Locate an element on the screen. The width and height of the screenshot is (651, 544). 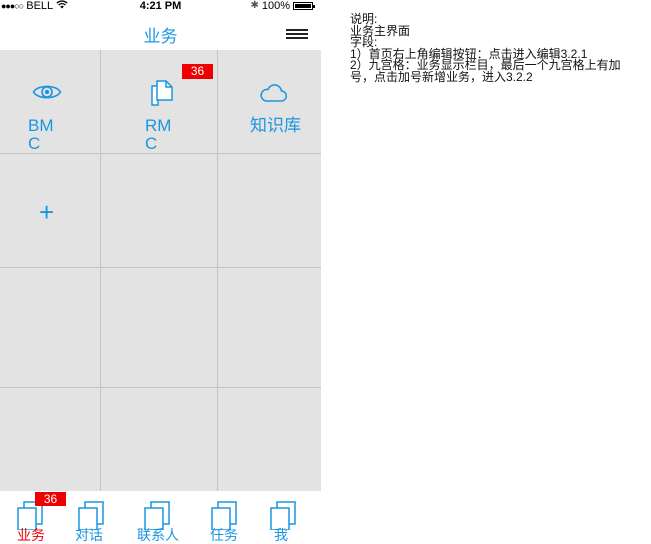
status-right: ✱ 100% is located at coordinates (282, 6).